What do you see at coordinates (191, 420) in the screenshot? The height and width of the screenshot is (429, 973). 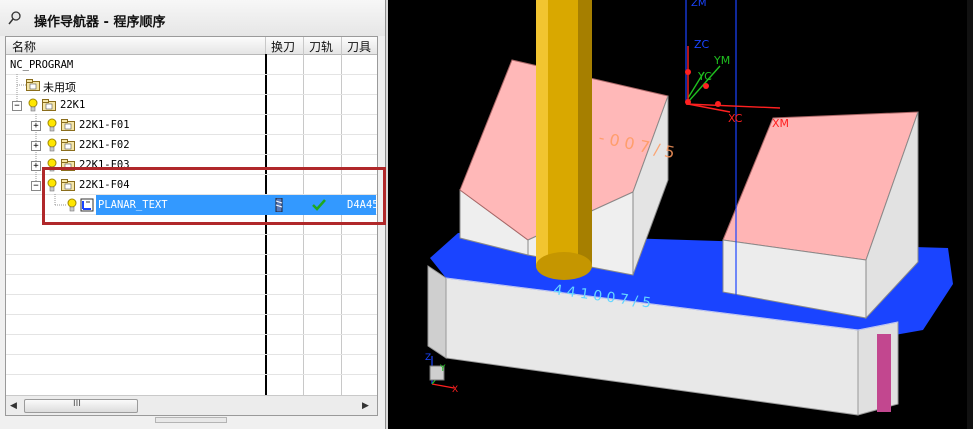 I see `panel-splitter-handle` at bounding box center [191, 420].